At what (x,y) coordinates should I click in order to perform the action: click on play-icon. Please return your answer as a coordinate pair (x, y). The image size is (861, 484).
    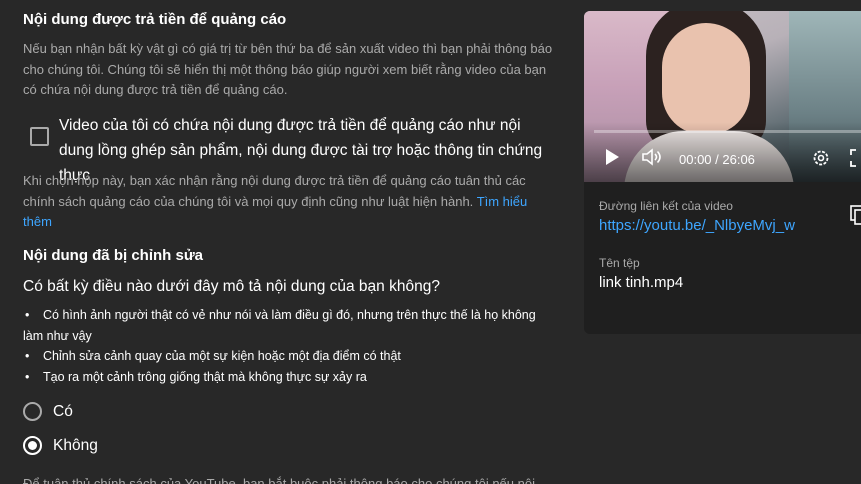
    Looking at the image, I should click on (612, 159).